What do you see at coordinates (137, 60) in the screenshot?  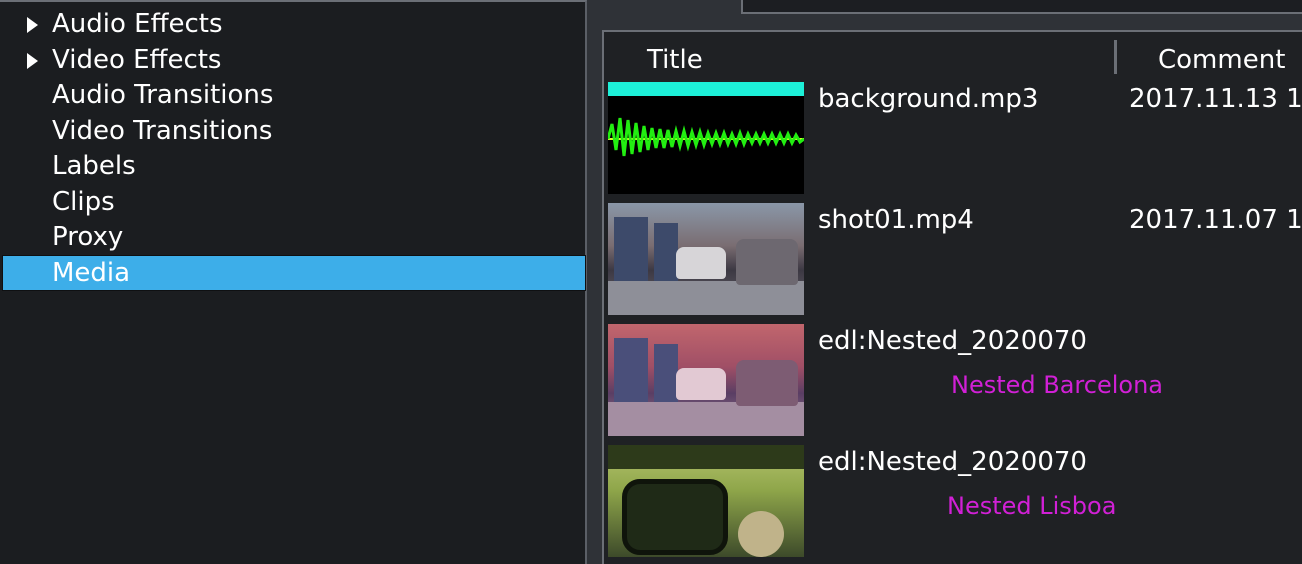 I see `tree-item-label: Video Effects` at bounding box center [137, 60].